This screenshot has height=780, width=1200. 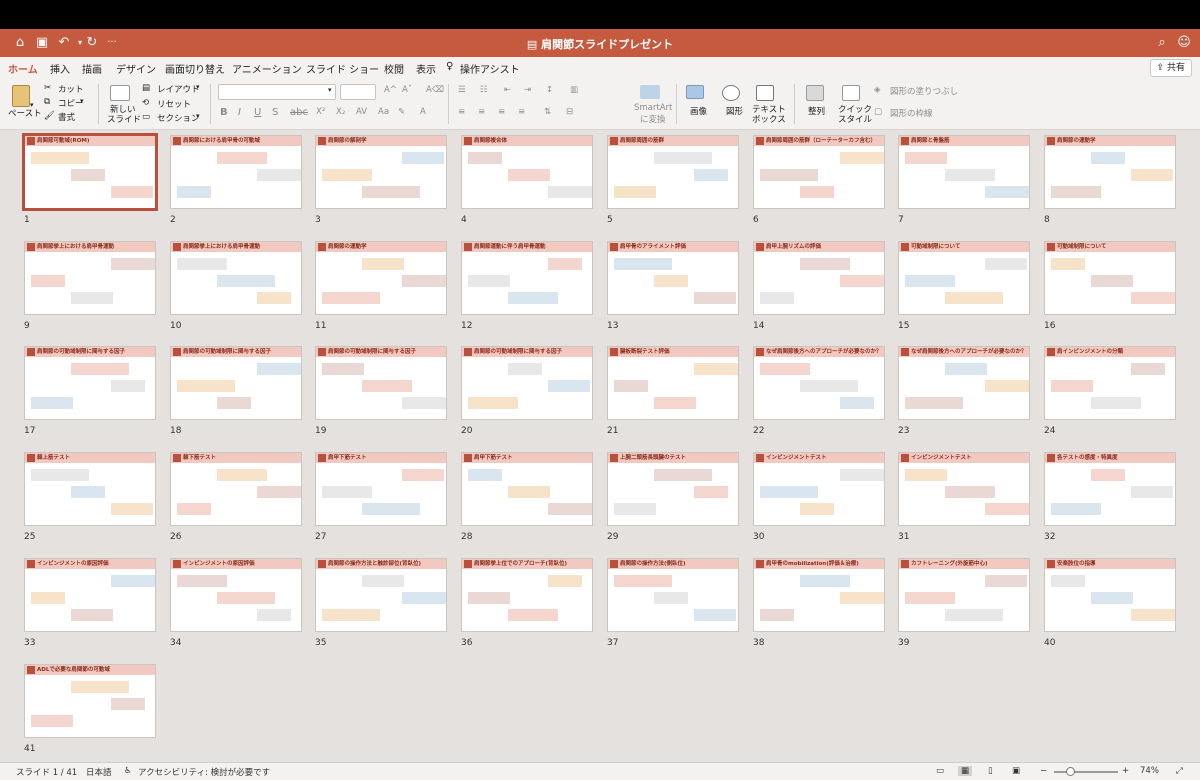 I want to click on layout-button: レイアウト, so click(x=178, y=89).